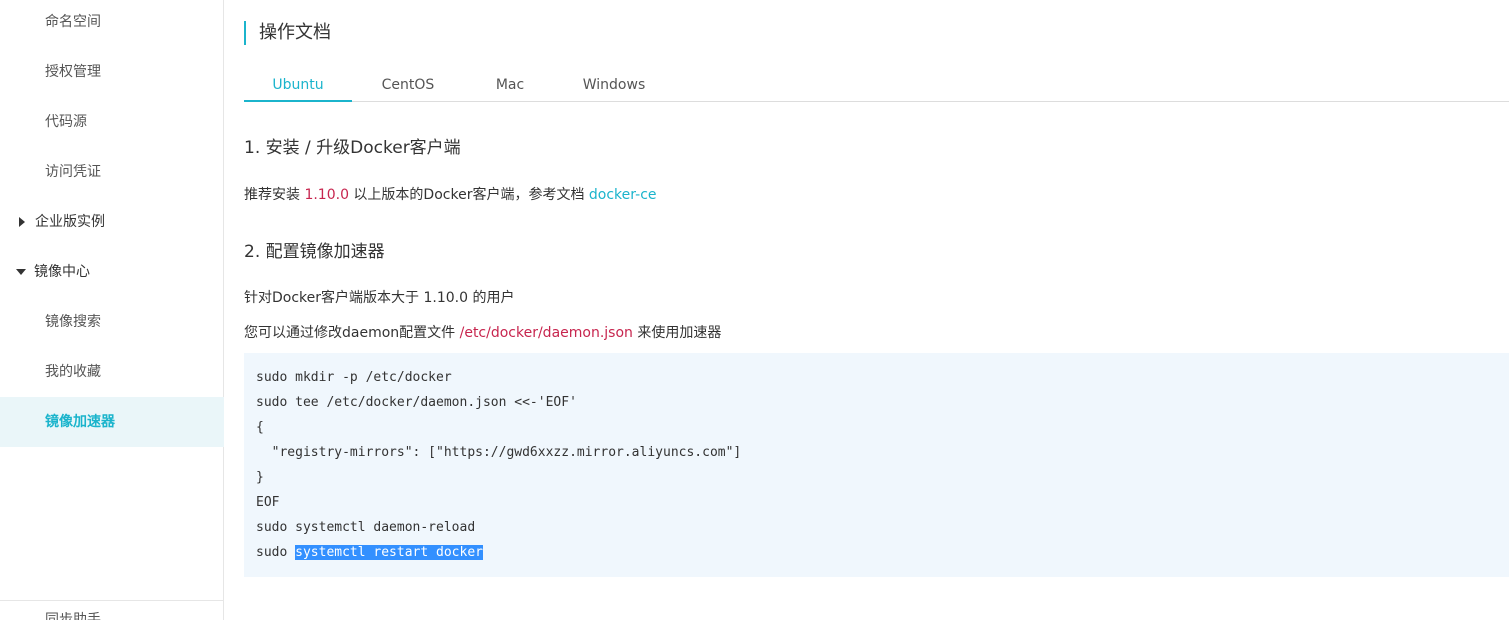 The height and width of the screenshot is (620, 1509). What do you see at coordinates (73, 616) in the screenshot?
I see `sidebar-item-label: 同步助手` at bounding box center [73, 616].